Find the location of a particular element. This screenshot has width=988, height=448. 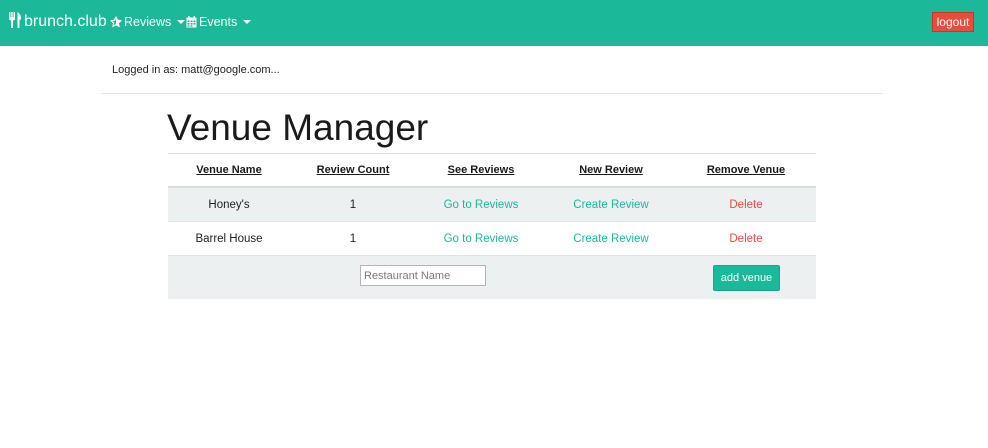

nav-reviews-dropdown: Reviews is located at coordinates (148, 22).